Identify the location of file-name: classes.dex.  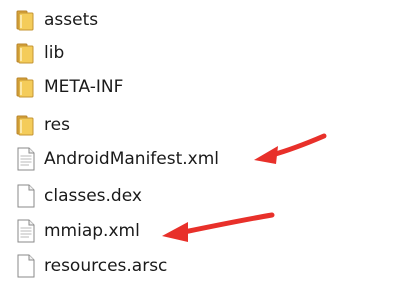
(93, 196).